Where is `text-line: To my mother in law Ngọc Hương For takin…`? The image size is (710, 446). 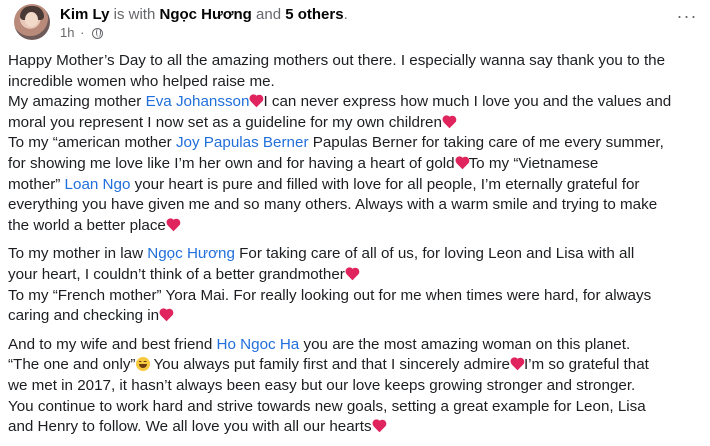 text-line: To my mother in law Ngọc Hương For takin… is located at coordinates (355, 254).